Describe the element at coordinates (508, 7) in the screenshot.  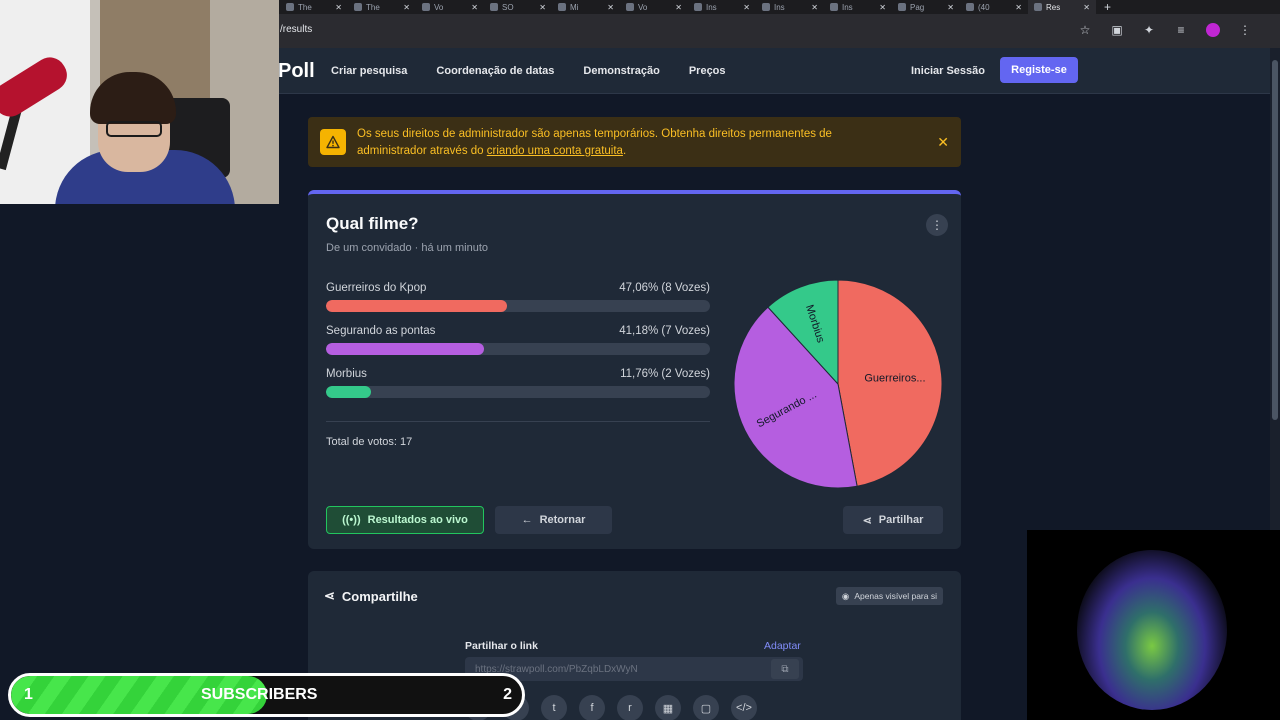
I see `tab-label: SO` at that location.